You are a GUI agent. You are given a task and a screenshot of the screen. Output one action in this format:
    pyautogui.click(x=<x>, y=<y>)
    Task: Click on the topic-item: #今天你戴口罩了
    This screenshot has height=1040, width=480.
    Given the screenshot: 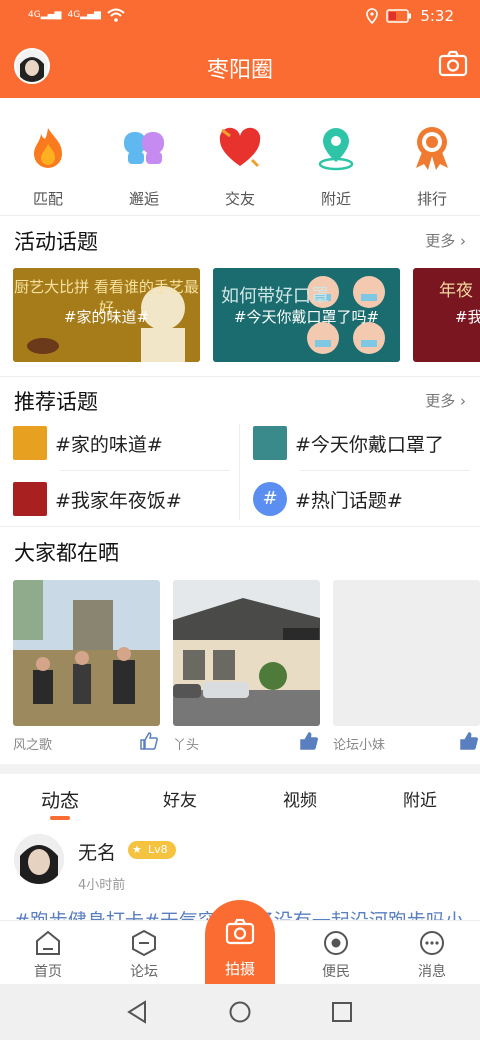 What is the action you would take?
    pyautogui.click(x=348, y=443)
    